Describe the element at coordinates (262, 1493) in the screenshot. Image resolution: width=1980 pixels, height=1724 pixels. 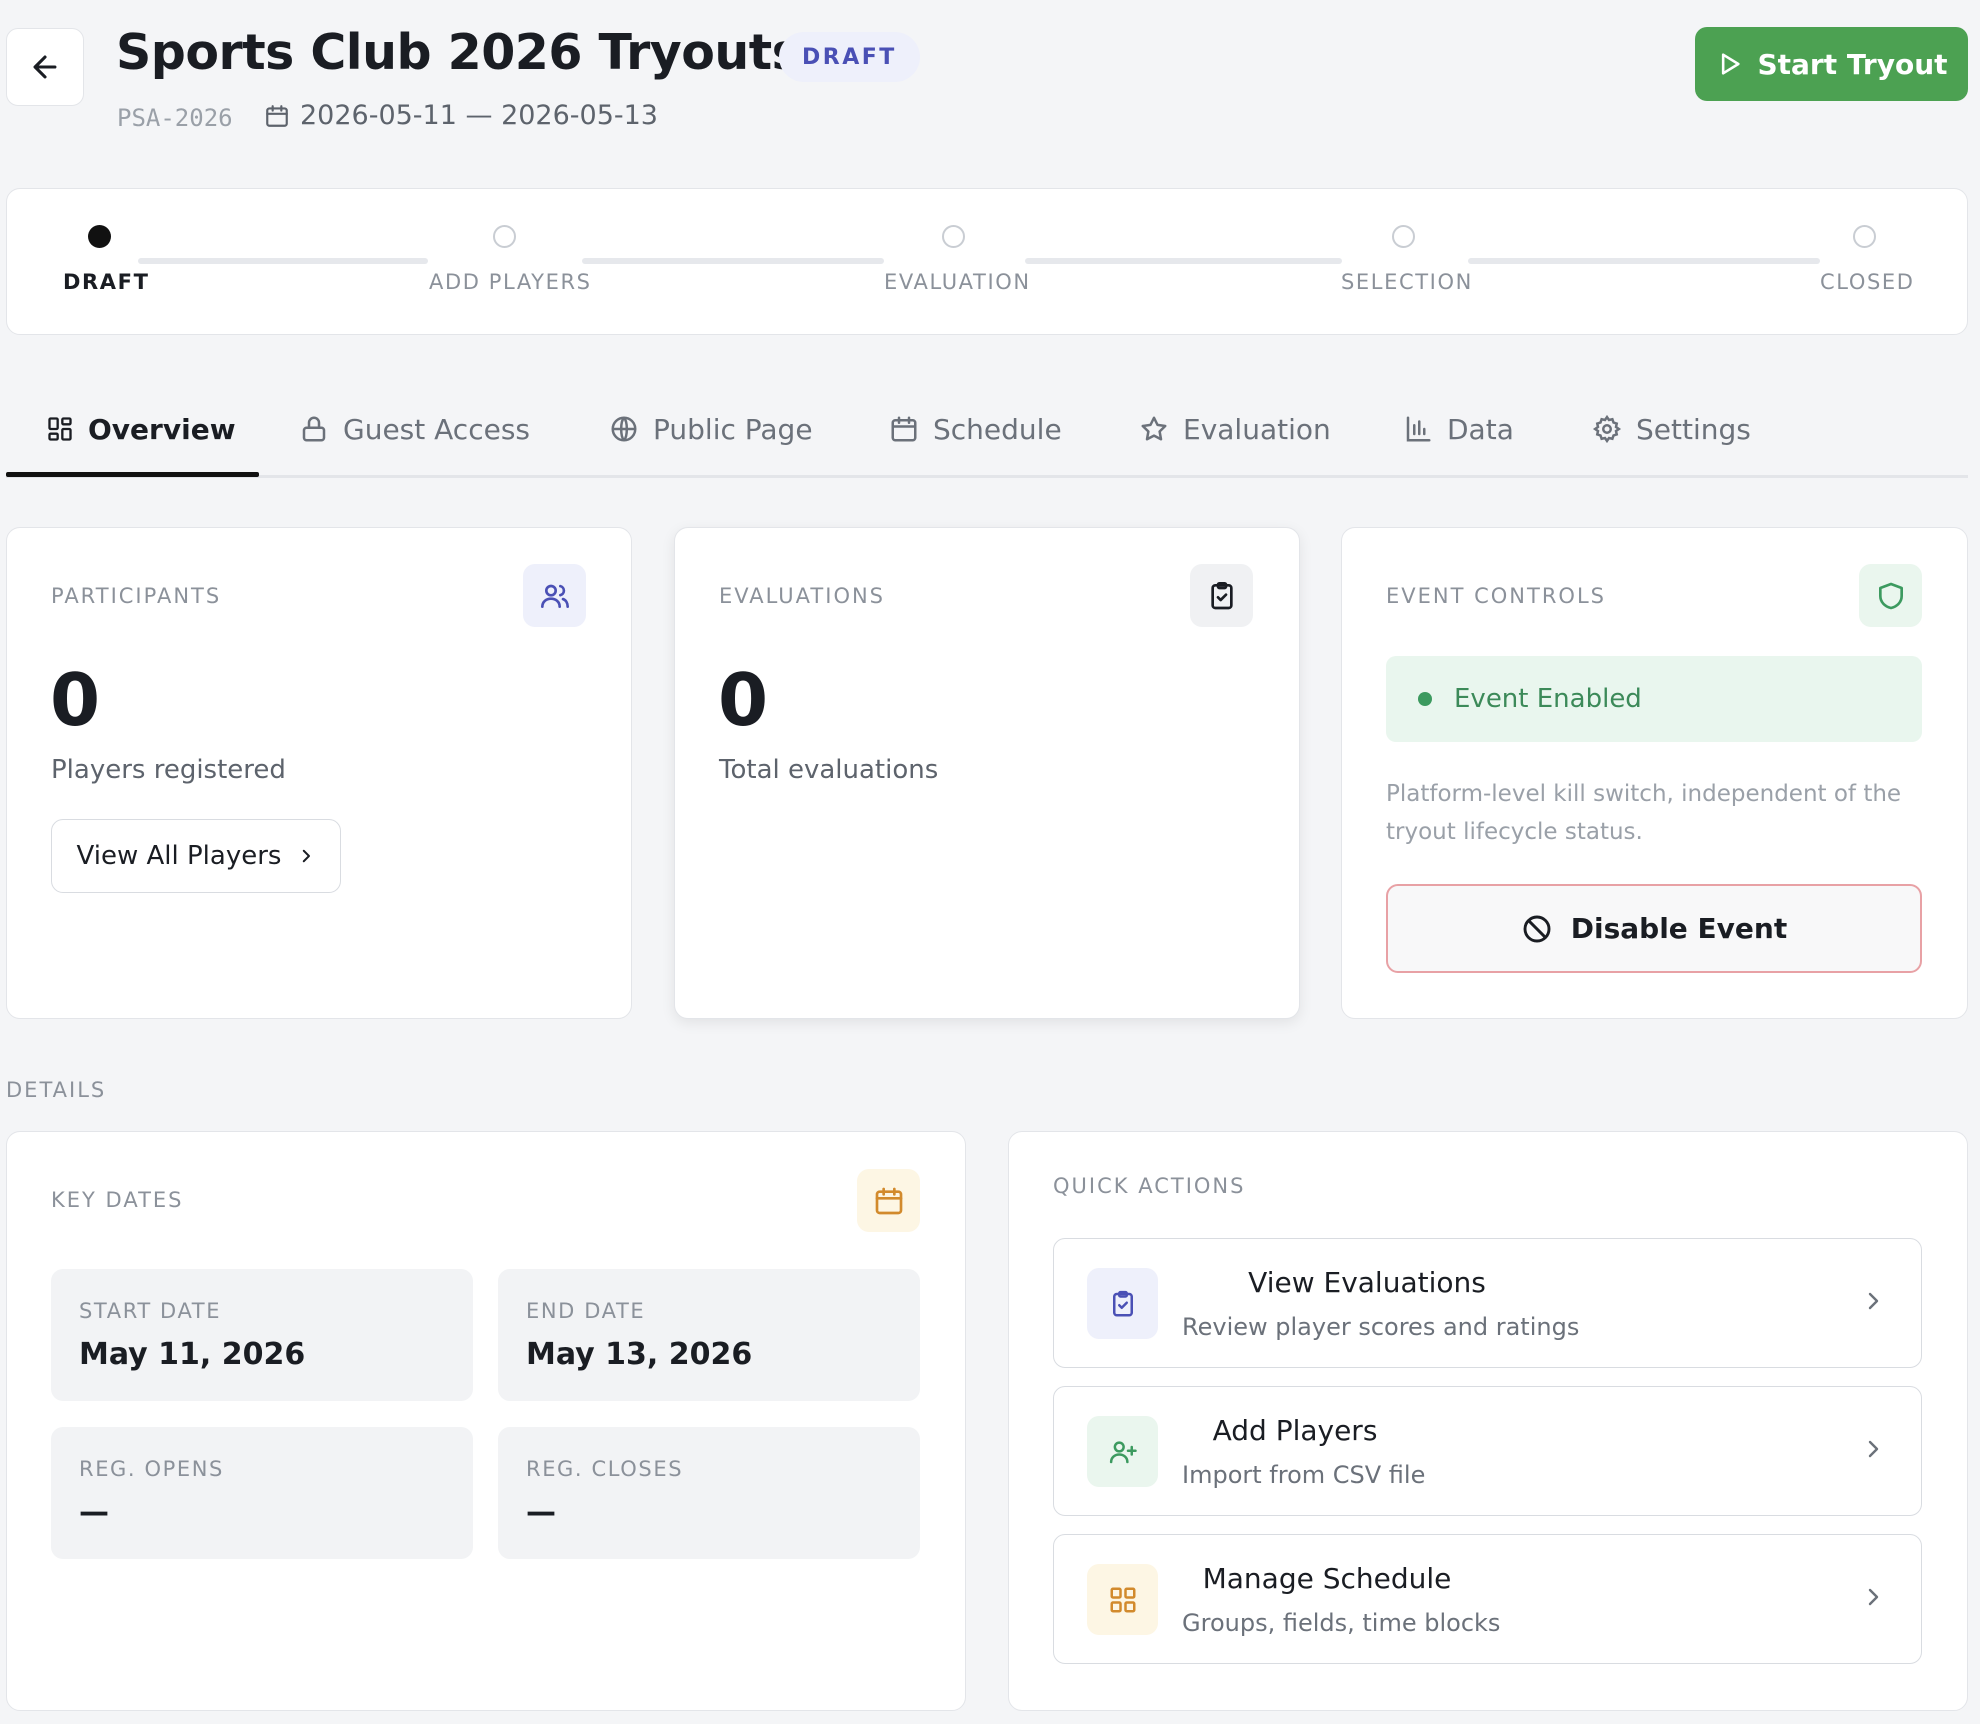
I see `reg-opens-tile: REG. OPENS —` at that location.